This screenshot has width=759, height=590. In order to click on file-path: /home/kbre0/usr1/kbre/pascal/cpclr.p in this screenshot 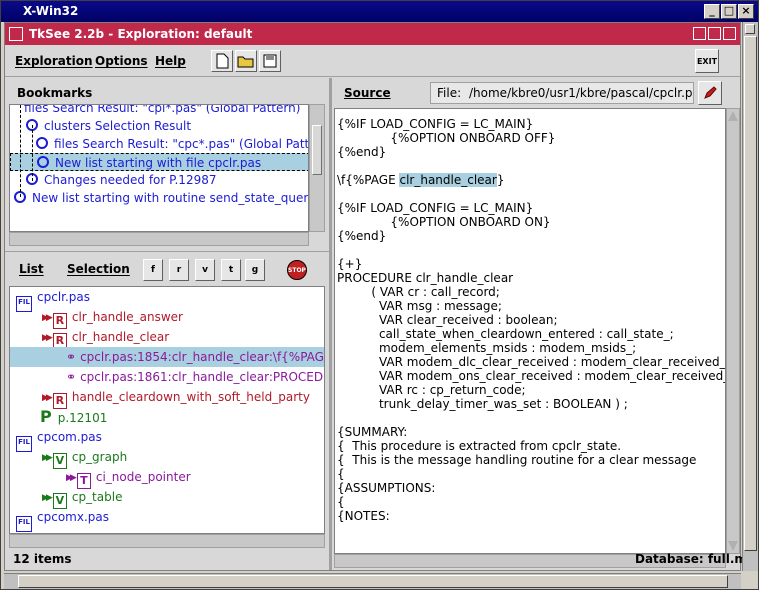, I will do `click(581, 93)`.